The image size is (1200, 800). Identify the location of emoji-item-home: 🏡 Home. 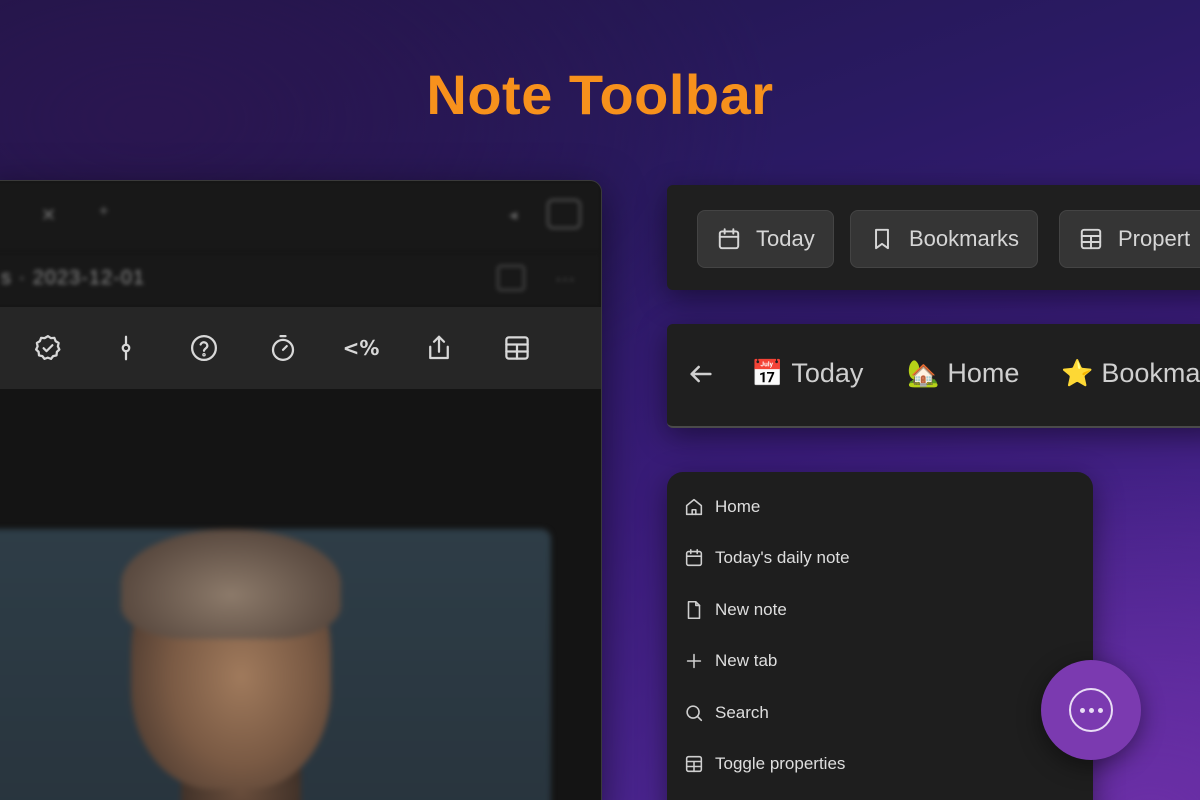
(963, 373).